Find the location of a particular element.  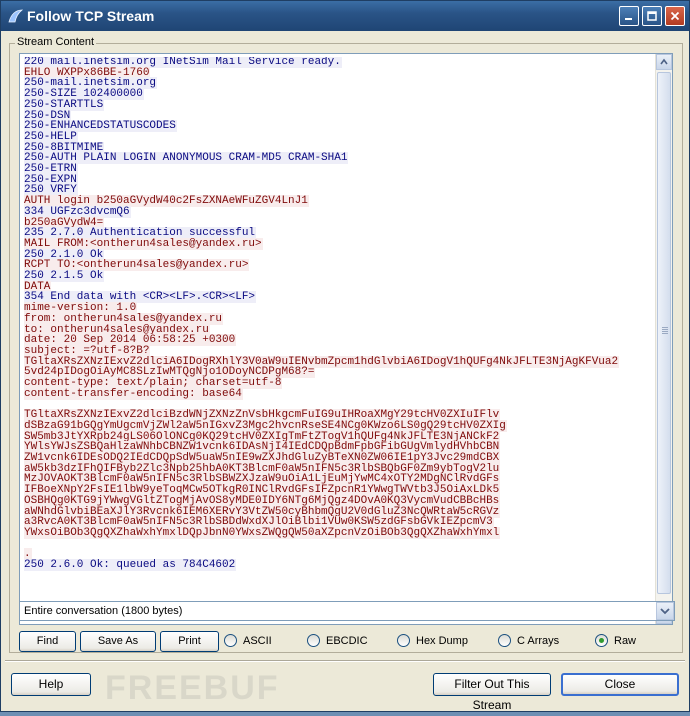

filter-out-stream-button-label: Filter Out This Stream is located at coordinates (492, 694).